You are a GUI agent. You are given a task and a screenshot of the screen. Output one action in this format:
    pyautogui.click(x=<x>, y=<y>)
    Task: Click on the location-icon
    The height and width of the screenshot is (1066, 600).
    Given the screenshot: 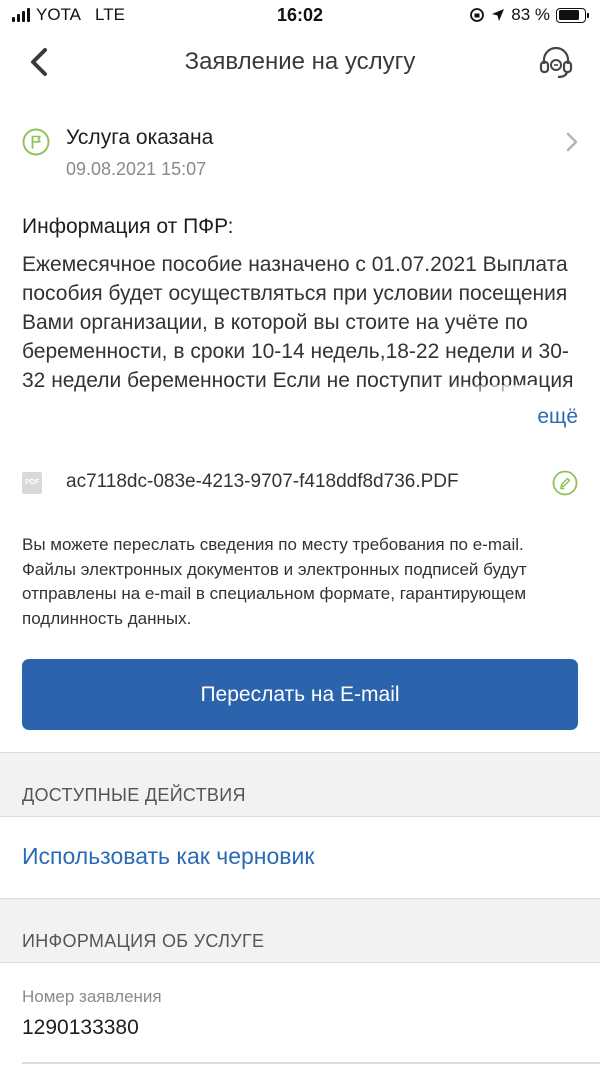 What is the action you would take?
    pyautogui.click(x=498, y=15)
    